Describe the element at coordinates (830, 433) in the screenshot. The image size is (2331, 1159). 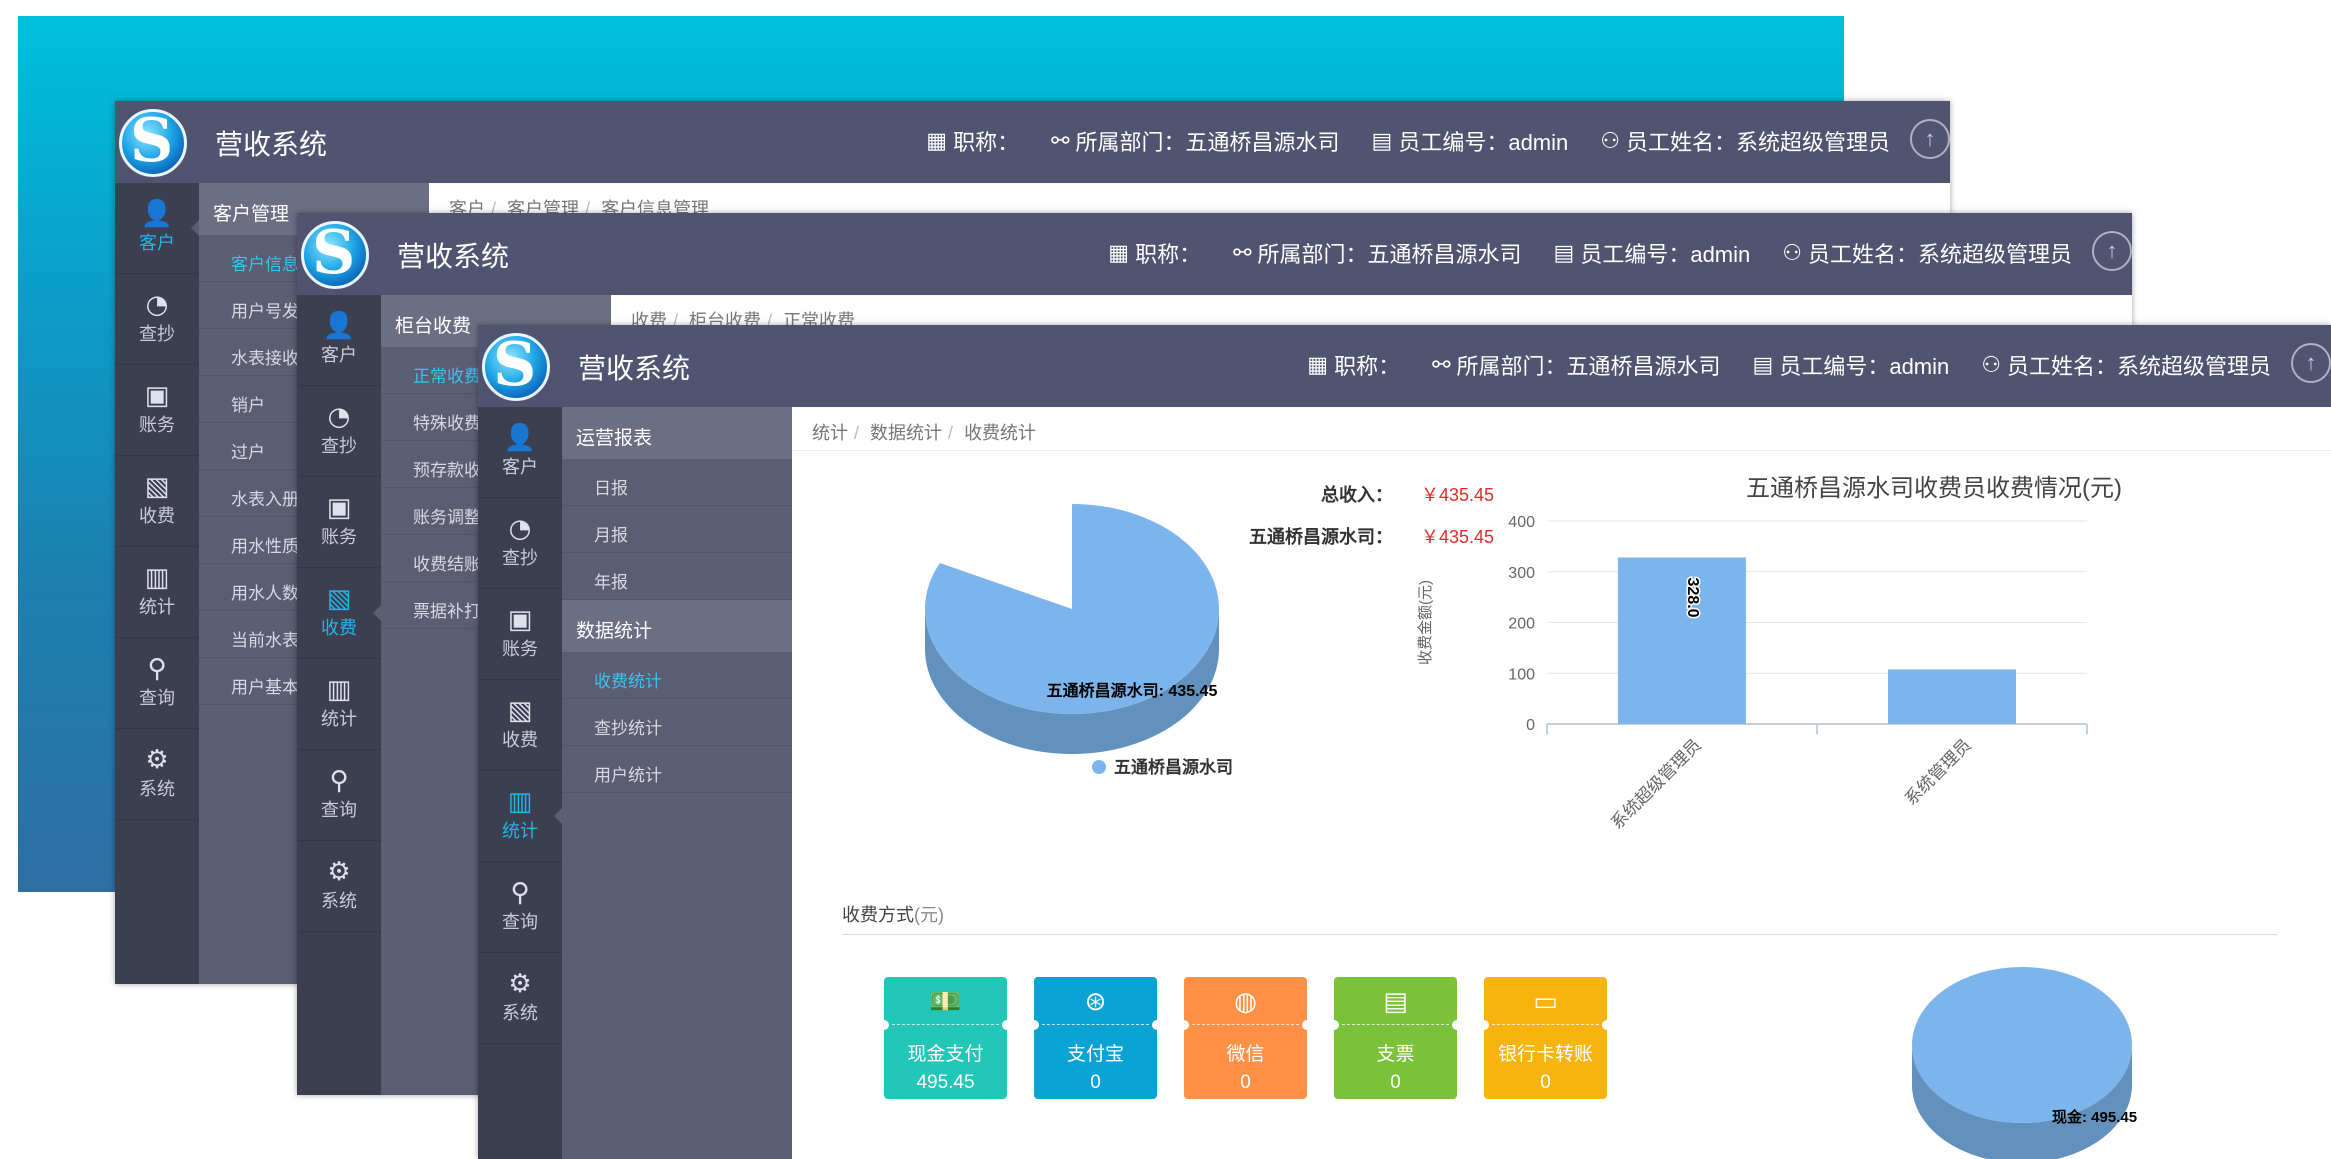
I see `breadcrumb-item: 统计` at that location.